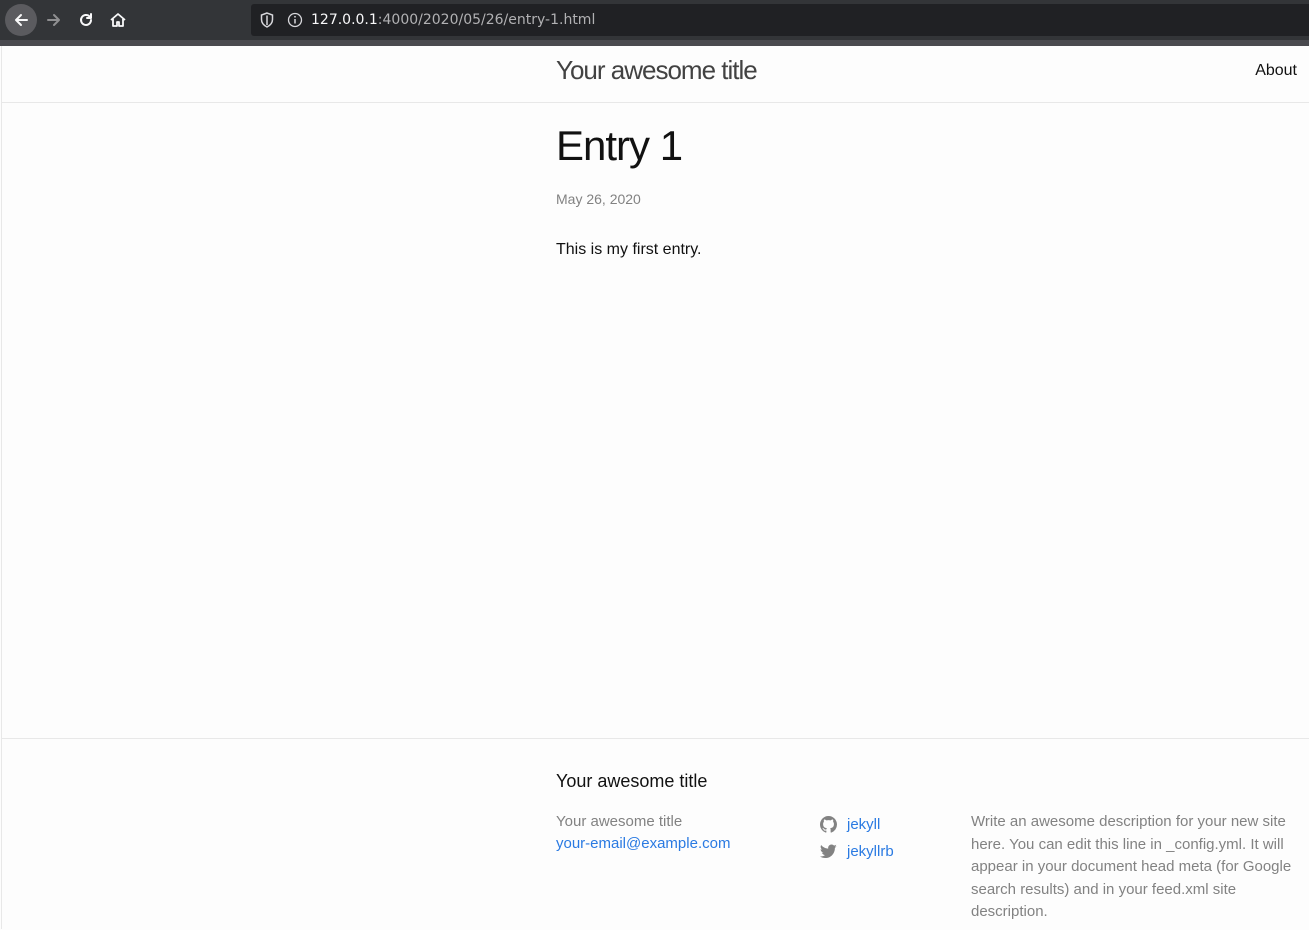 The height and width of the screenshot is (930, 1309). I want to click on home-icon, so click(118, 20).